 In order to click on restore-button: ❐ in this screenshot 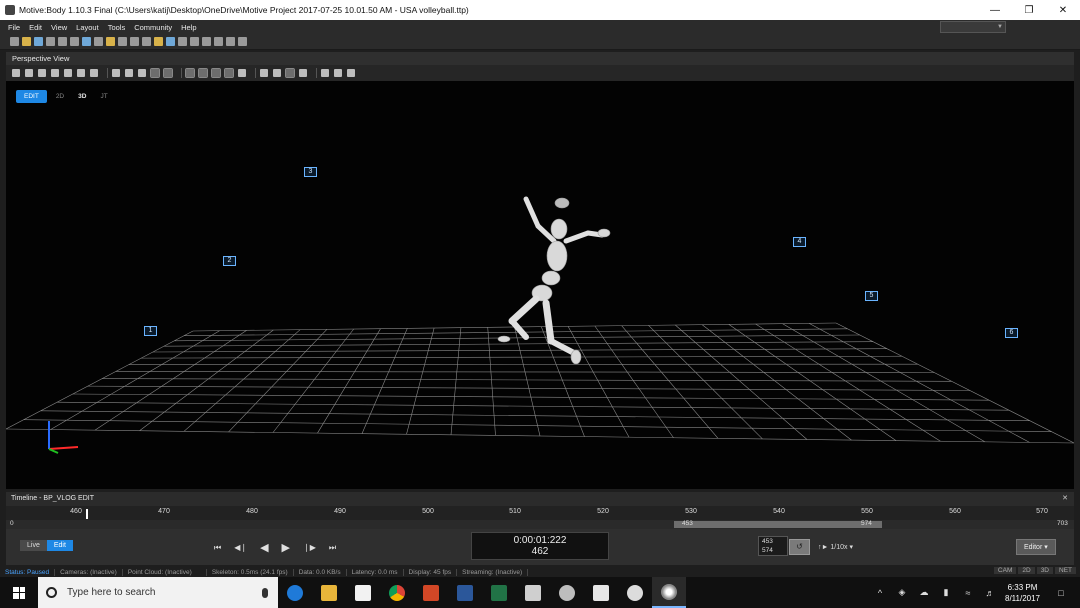, I will do `click(1029, 10)`.